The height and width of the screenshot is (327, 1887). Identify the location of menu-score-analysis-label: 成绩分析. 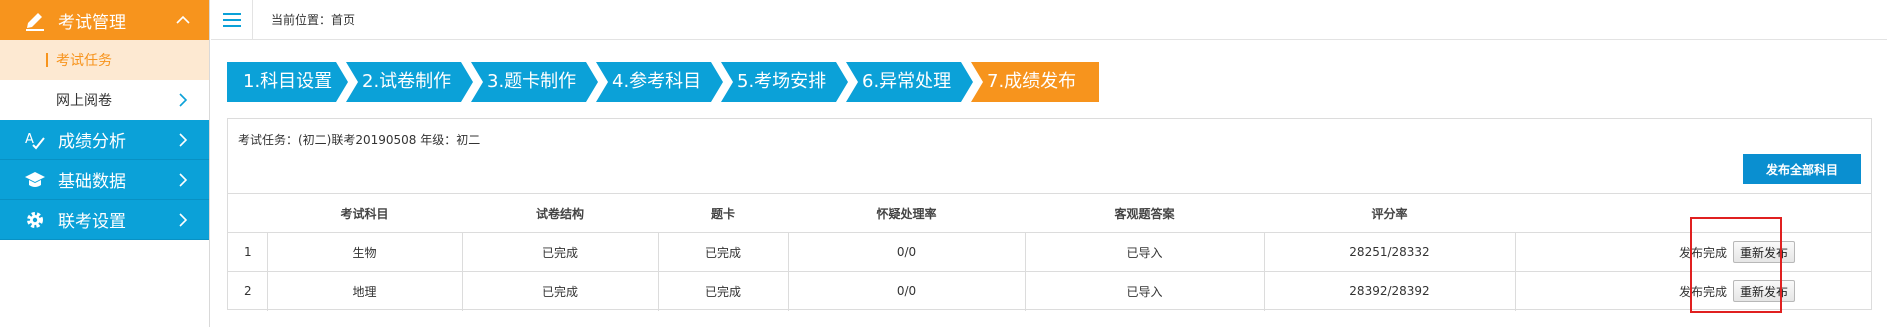
(92, 142).